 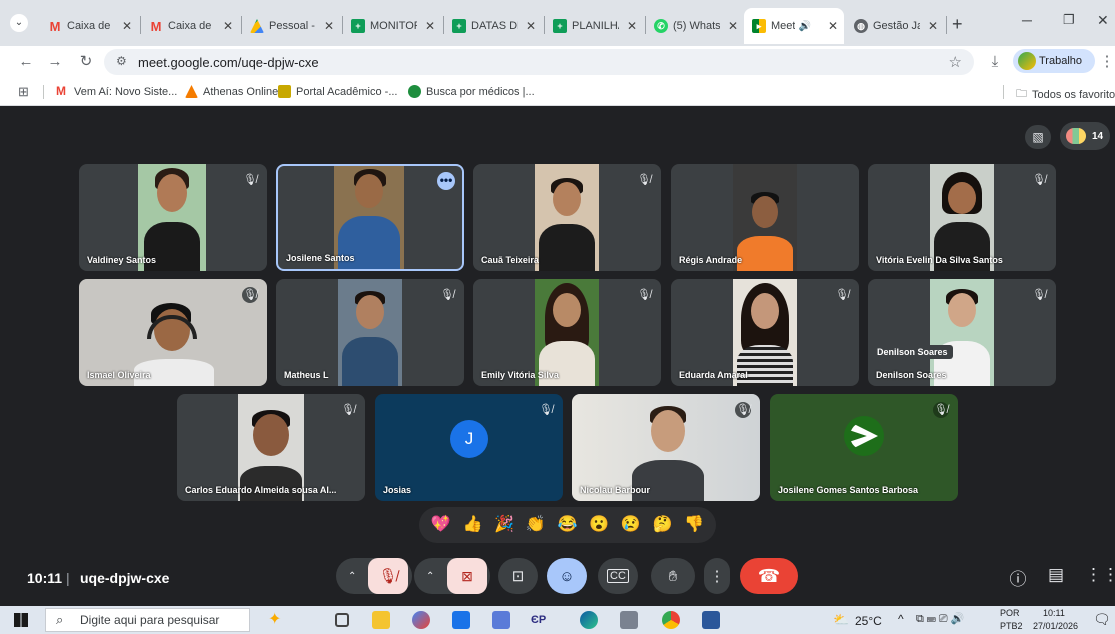 I want to click on taskbar-date: 27/01/2026, so click(x=1055, y=626).